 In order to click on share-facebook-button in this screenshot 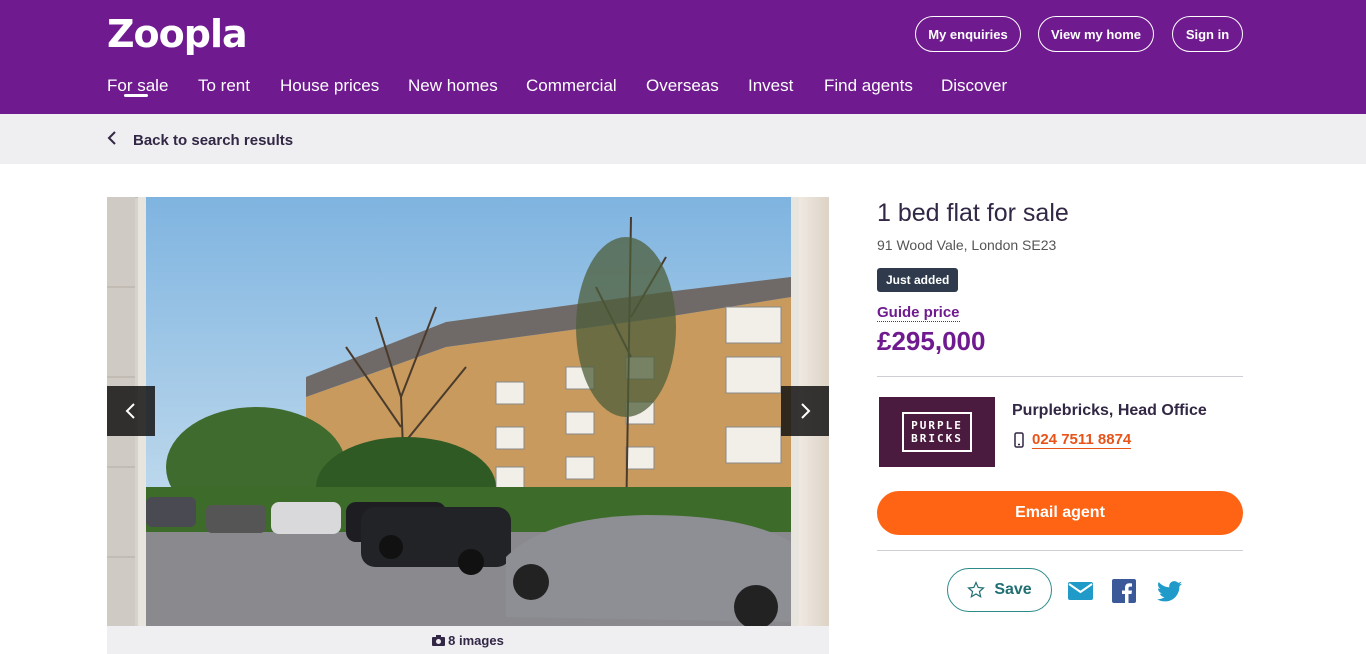, I will do `click(1124, 591)`.